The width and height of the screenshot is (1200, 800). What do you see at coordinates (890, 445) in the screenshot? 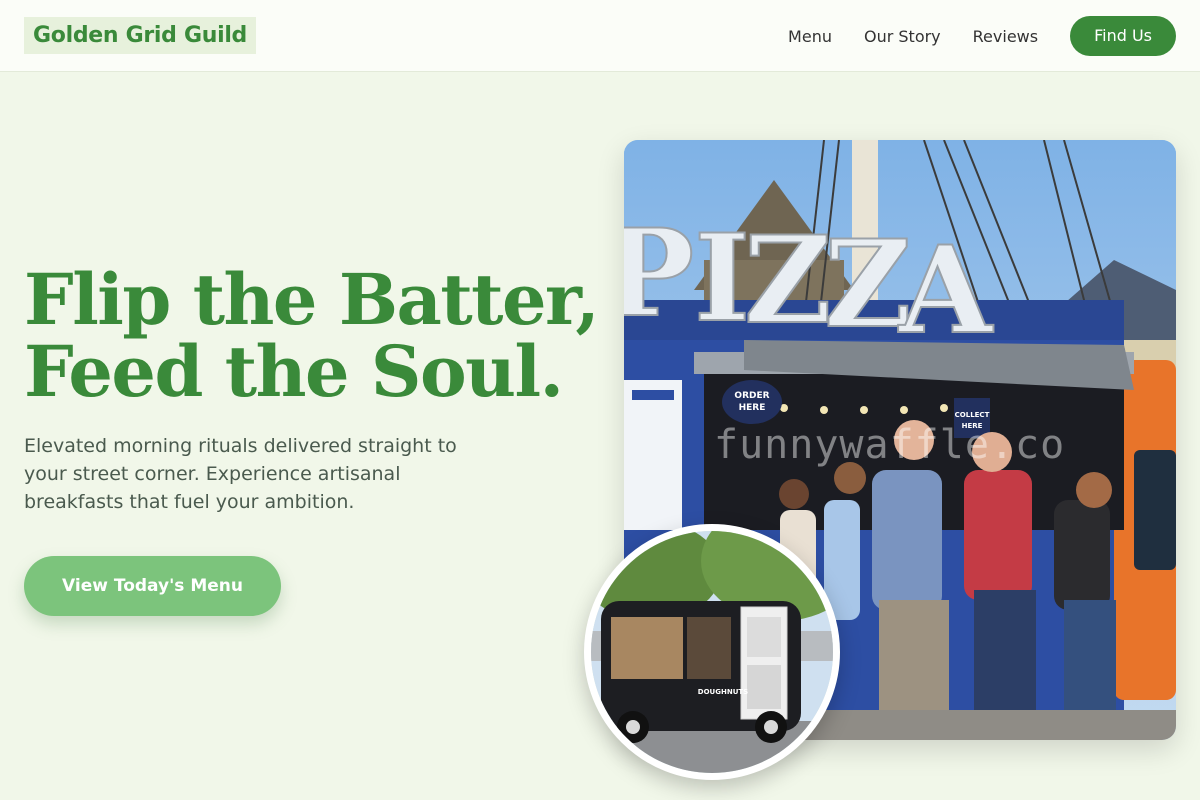
I see `photo-watermark: funnywaffle.co` at bounding box center [890, 445].